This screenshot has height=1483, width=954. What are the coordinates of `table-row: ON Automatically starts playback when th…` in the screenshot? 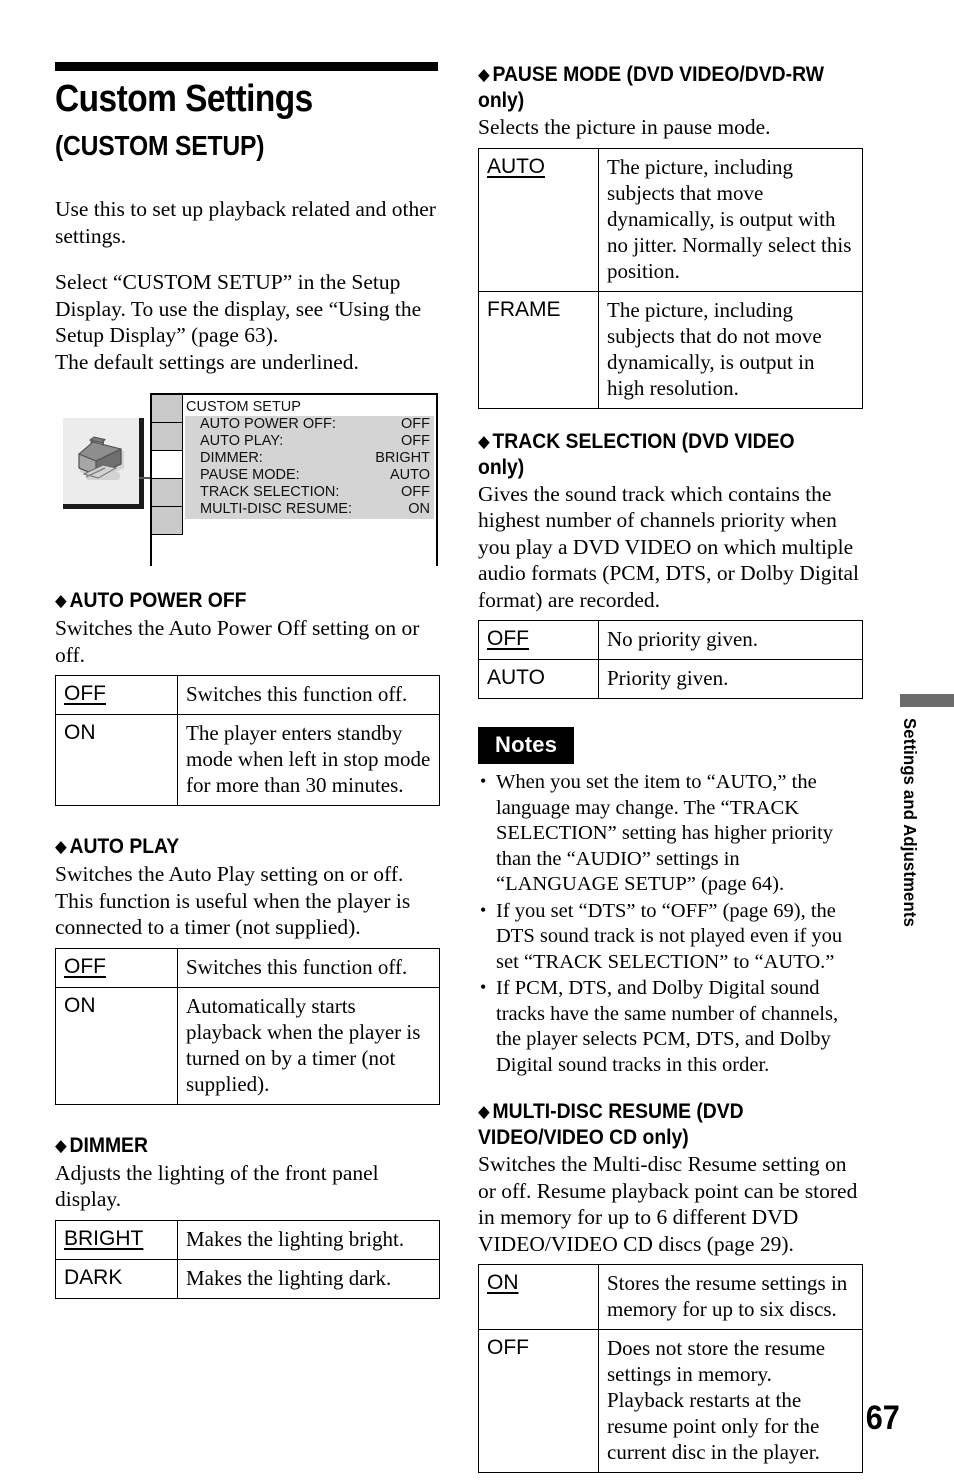 It's located at (247, 1045).